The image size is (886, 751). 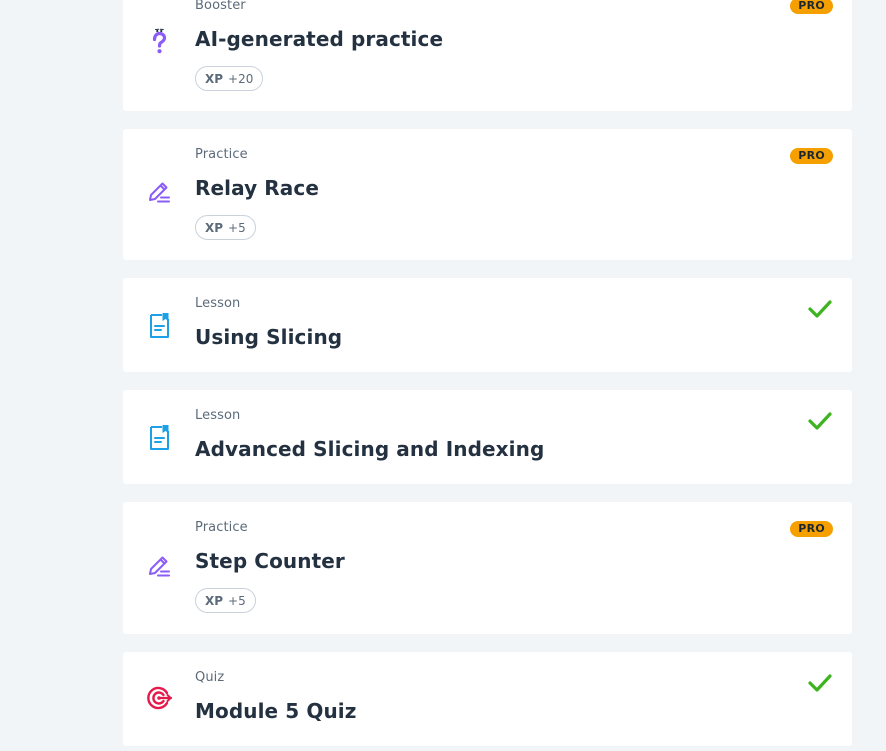 I want to click on xp-badge: XP +20, so click(x=229, y=78).